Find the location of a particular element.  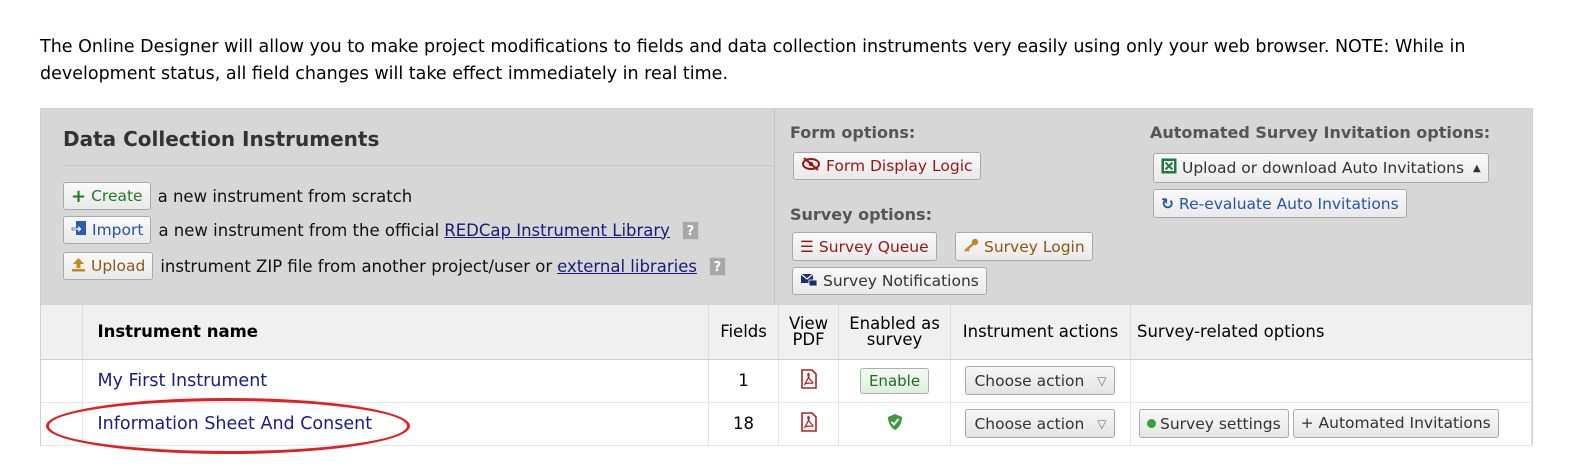

survey-queue-label: Survey Queue is located at coordinates (873, 246).